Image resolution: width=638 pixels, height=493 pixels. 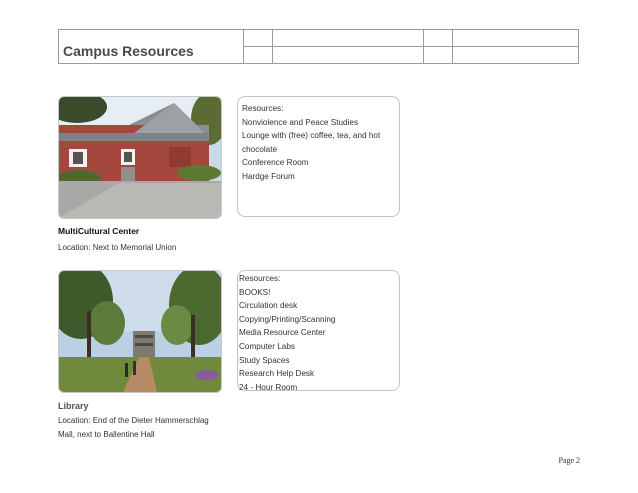 I want to click on page-title: Campus Resources, so click(x=151, y=46).